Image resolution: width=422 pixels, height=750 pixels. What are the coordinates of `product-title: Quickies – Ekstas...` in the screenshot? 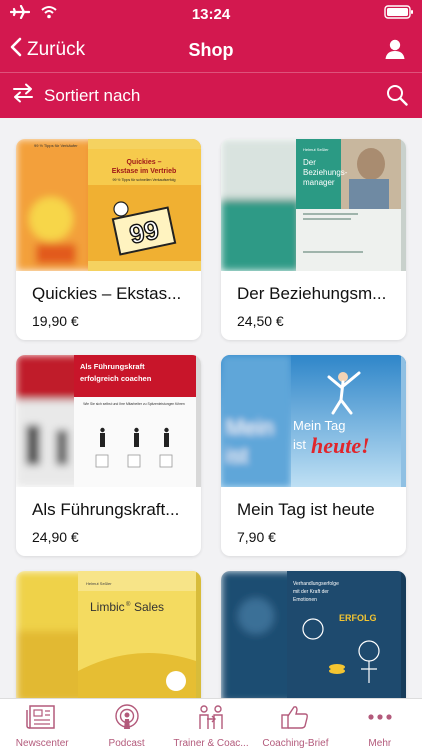 It's located at (107, 293).